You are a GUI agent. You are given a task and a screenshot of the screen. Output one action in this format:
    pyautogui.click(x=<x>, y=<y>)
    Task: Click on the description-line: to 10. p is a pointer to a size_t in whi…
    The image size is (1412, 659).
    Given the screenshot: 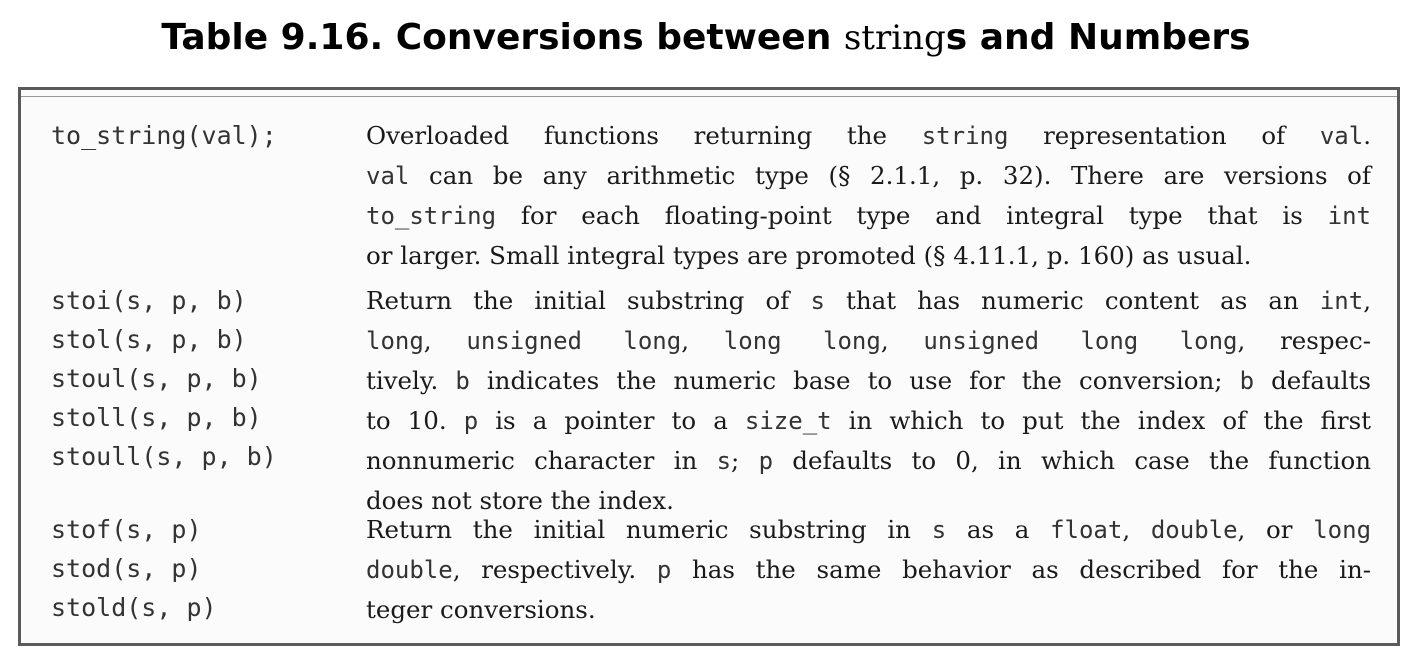 What is the action you would take?
    pyautogui.click(x=868, y=421)
    